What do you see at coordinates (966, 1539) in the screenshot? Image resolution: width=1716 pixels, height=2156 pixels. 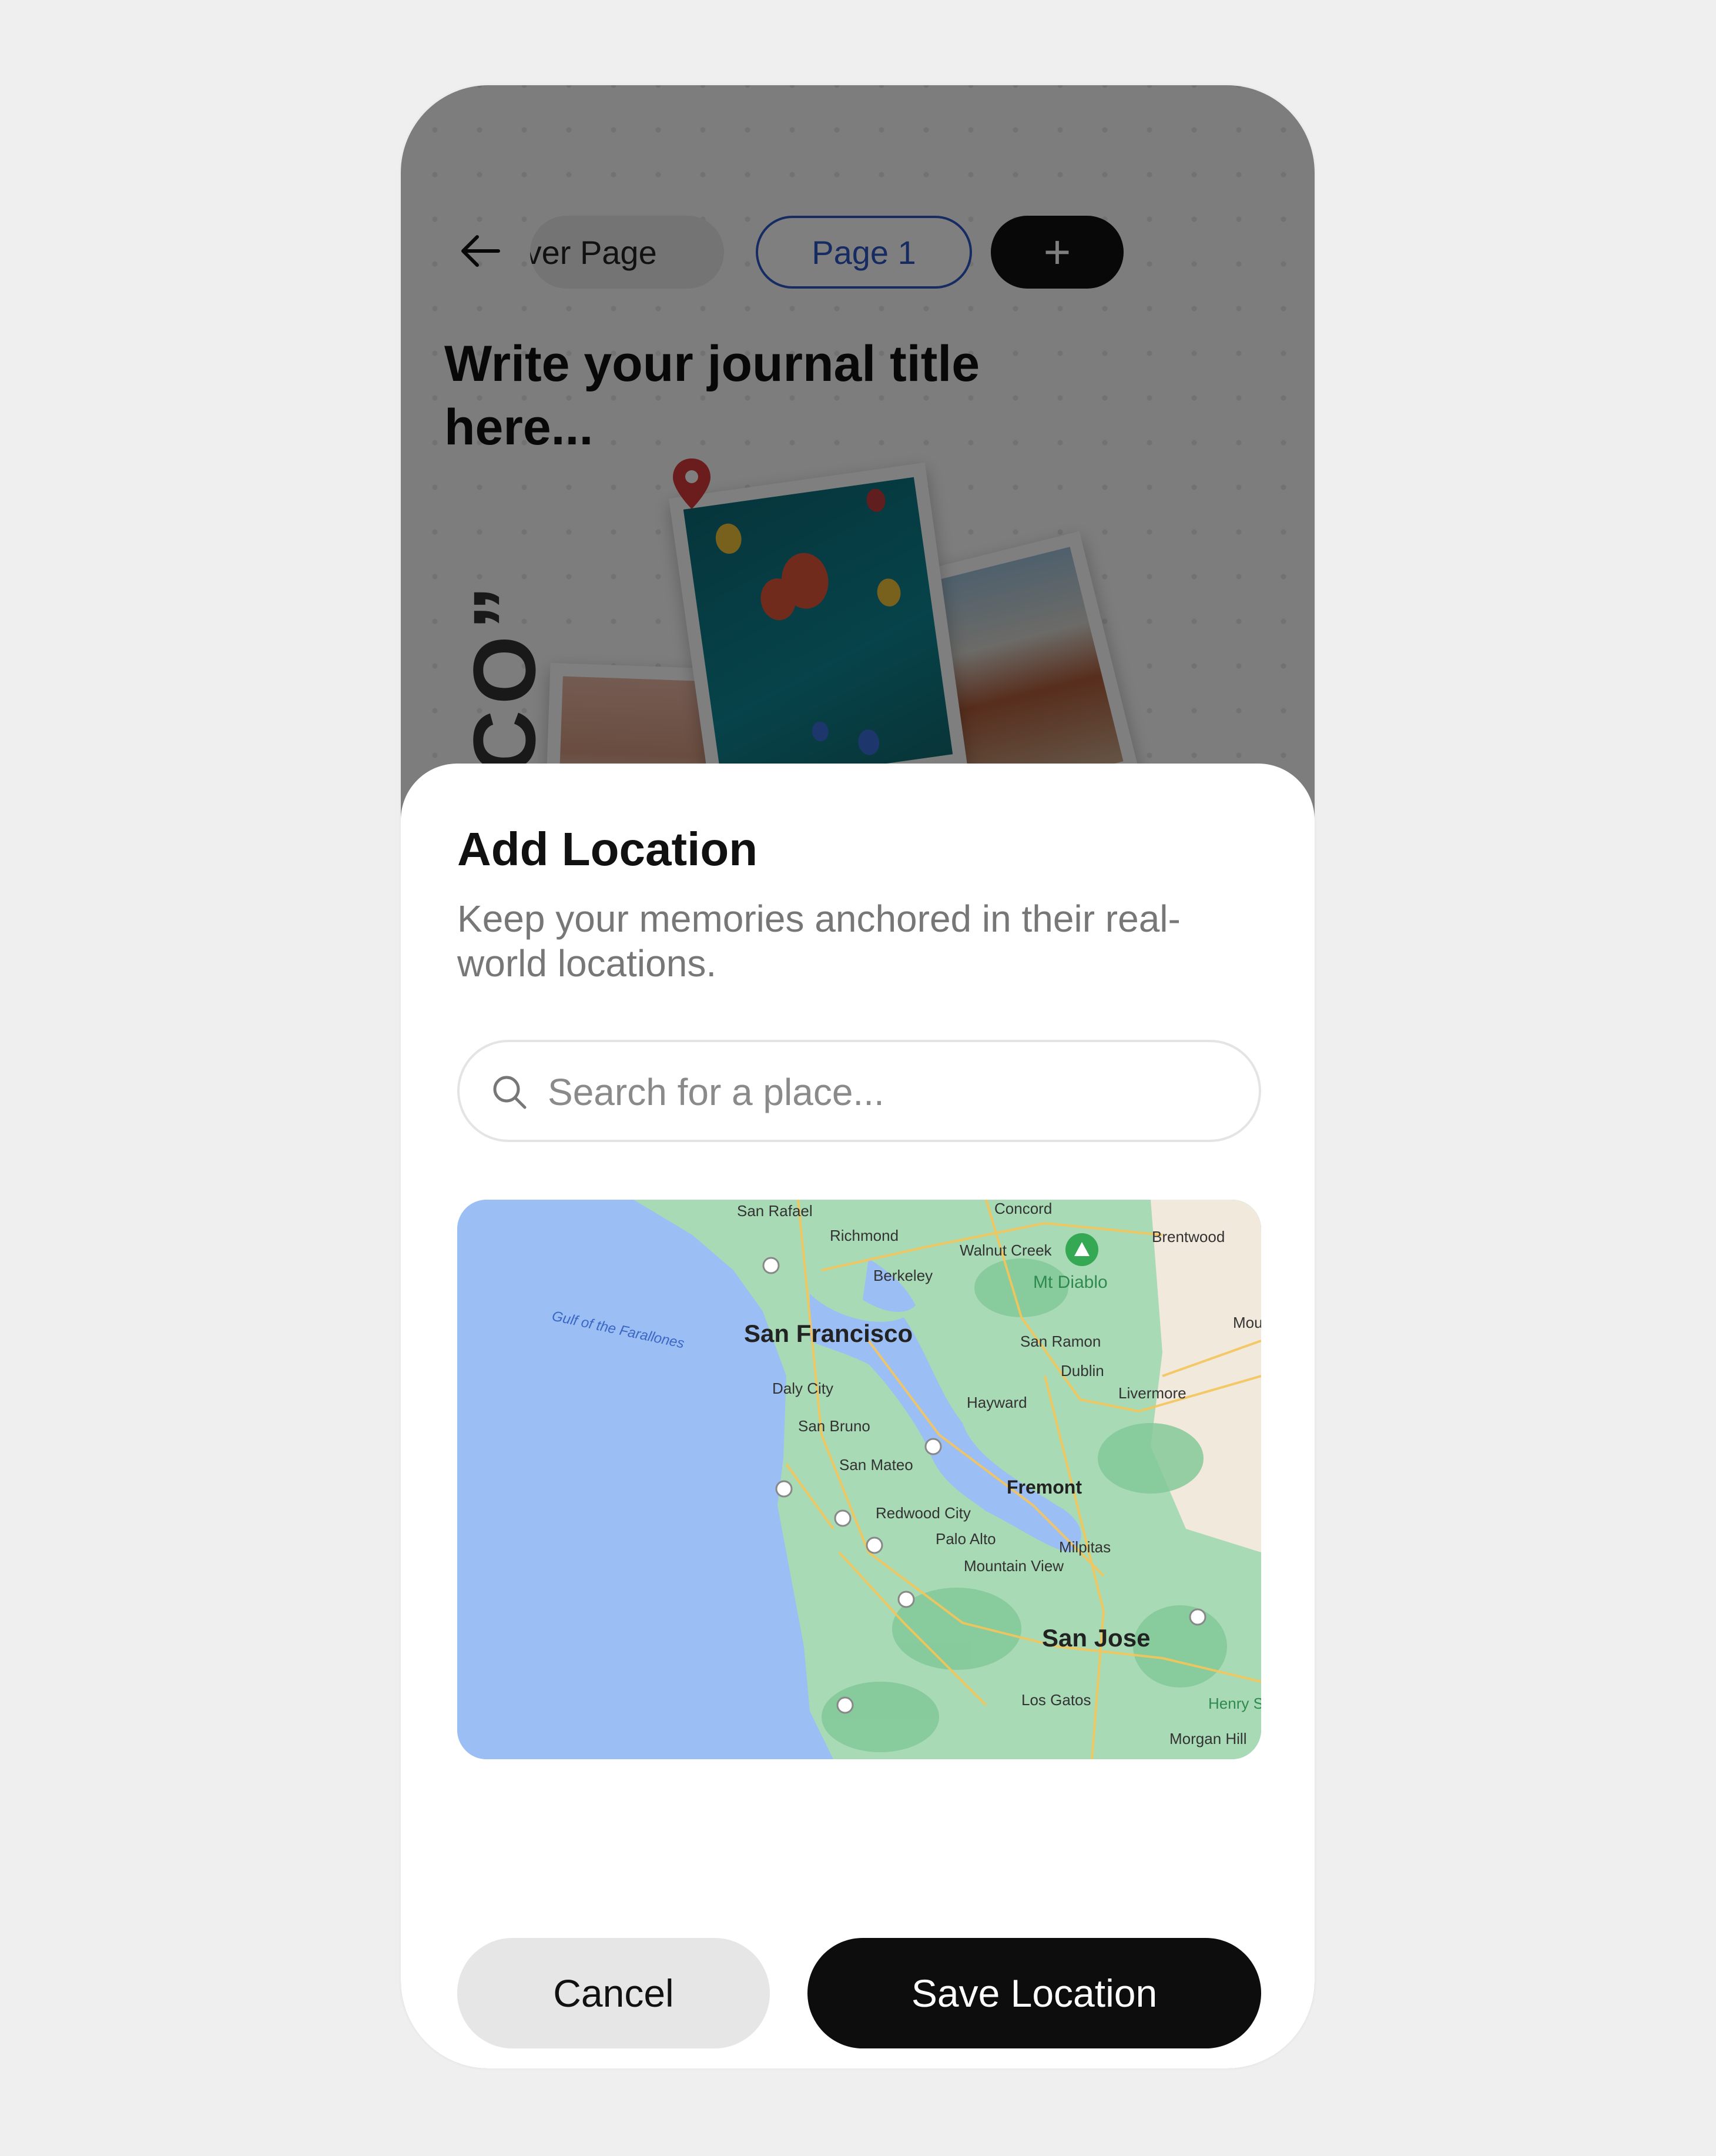 I see `map-label-palo-alto: Palo Alto` at bounding box center [966, 1539].